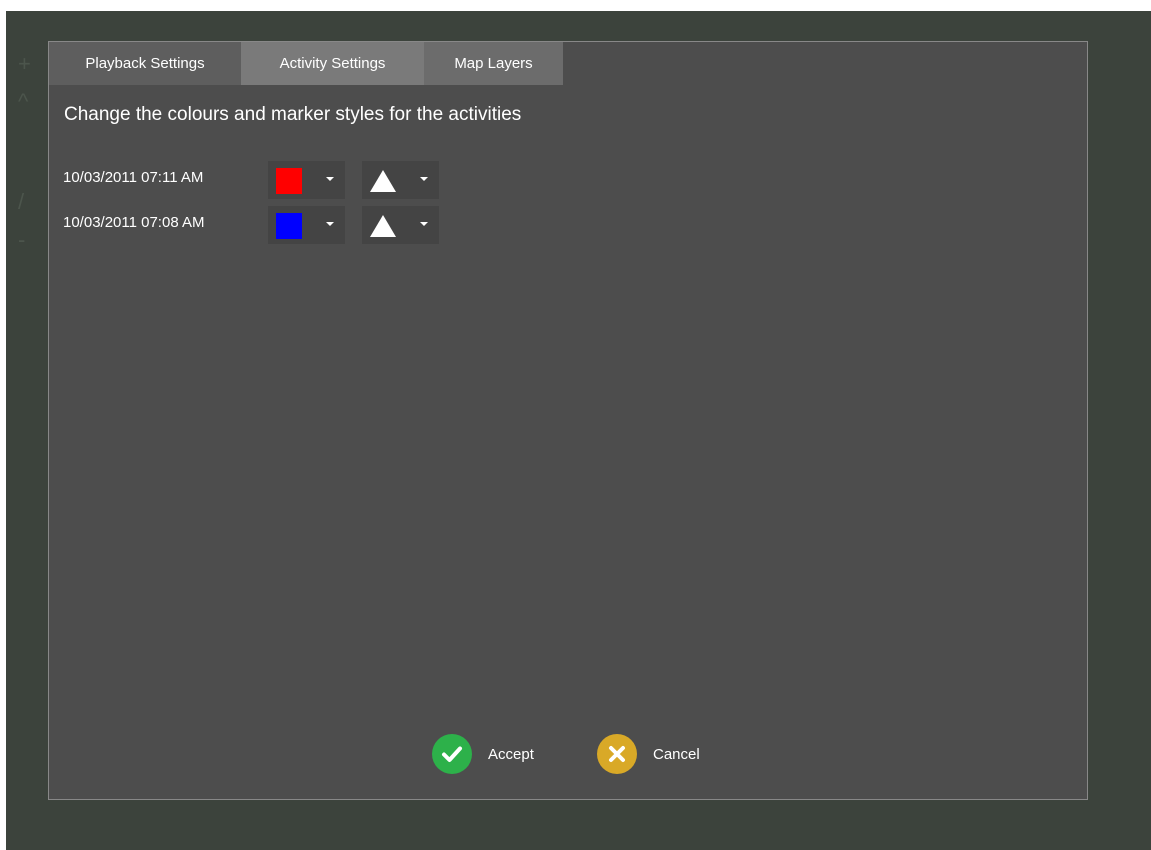  What do you see at coordinates (511, 754) in the screenshot?
I see `accept-label: Accept` at bounding box center [511, 754].